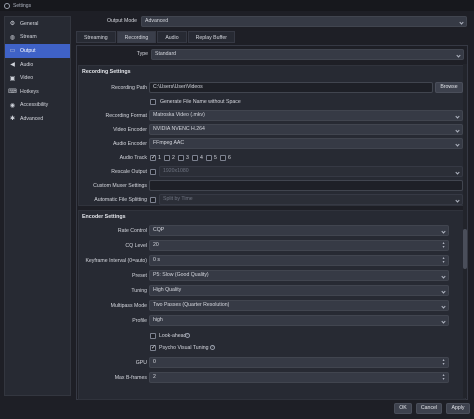 This screenshot has width=474, height=419. Describe the element at coordinates (132, 230) in the screenshot. I see `rate-control-label: Rate Control` at that location.